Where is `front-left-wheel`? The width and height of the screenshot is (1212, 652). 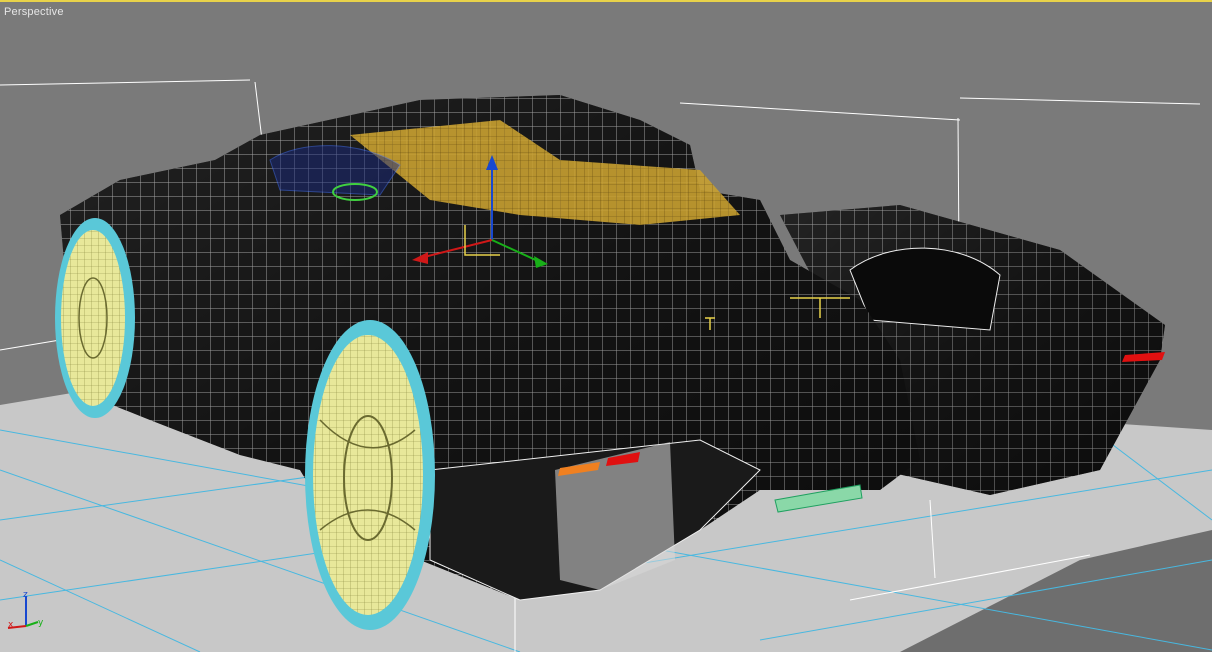
front-left-wheel is located at coordinates (95, 318).